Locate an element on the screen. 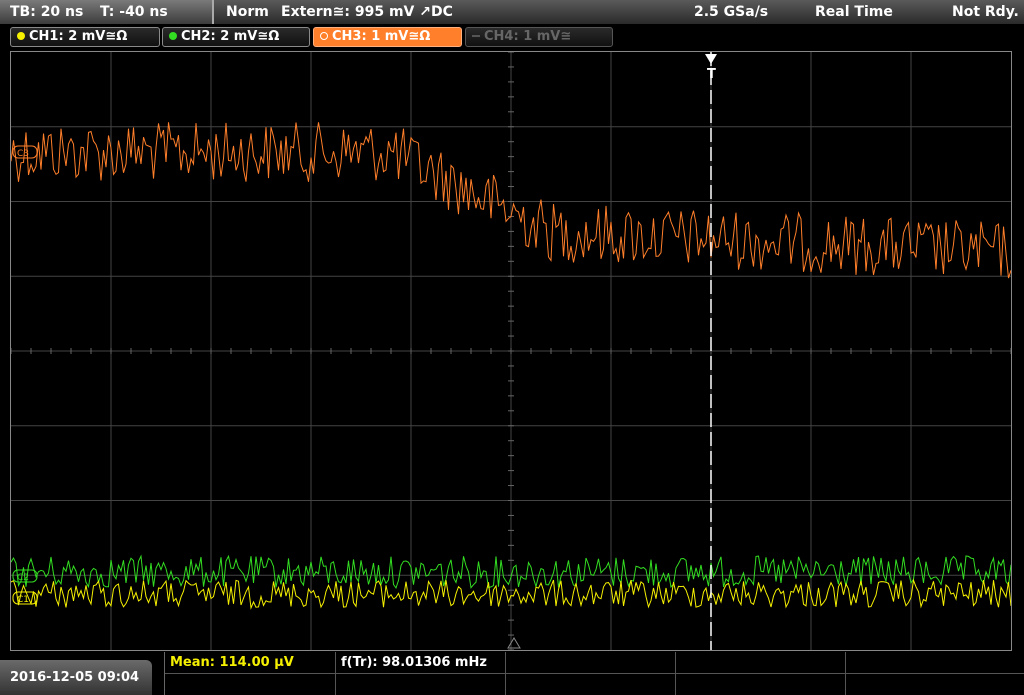 Image resolution: width=1024 pixels, height=695 pixels. trigger-source-label: Extern≅: 995 mV ↗DC is located at coordinates (367, 12).